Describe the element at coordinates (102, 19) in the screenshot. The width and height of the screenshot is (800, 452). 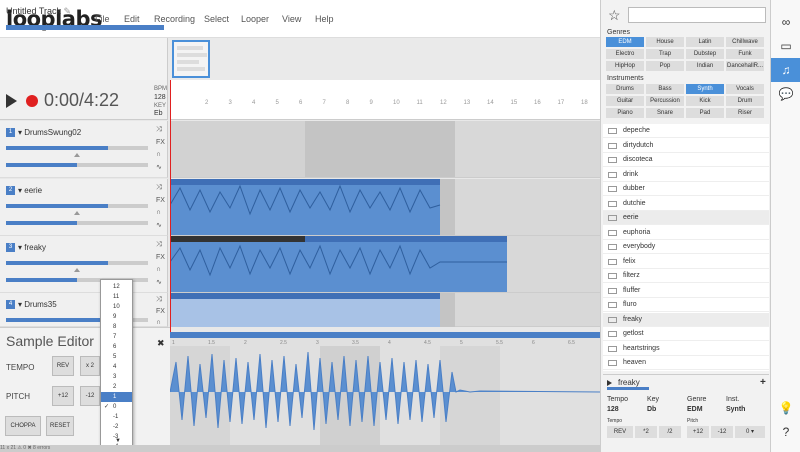
I see `menu-file: File` at that location.